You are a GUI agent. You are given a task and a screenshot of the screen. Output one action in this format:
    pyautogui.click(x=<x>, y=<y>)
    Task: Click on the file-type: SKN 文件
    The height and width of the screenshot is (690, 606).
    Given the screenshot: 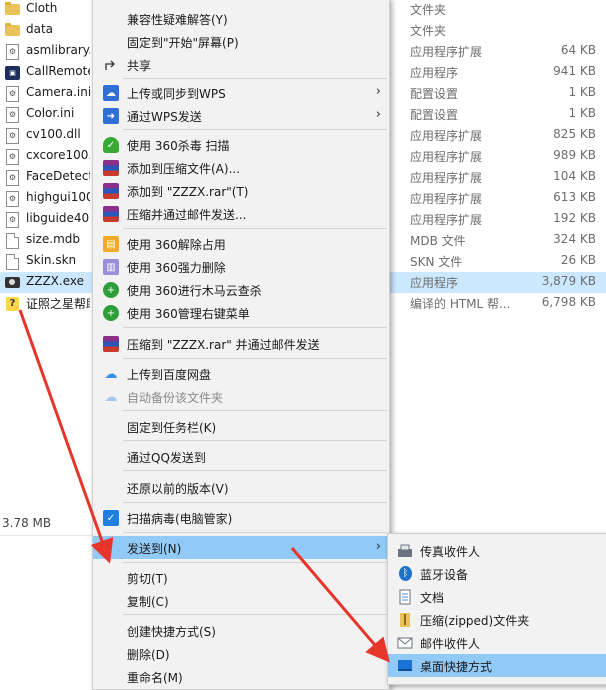 What is the action you would take?
    pyautogui.click(x=436, y=262)
    